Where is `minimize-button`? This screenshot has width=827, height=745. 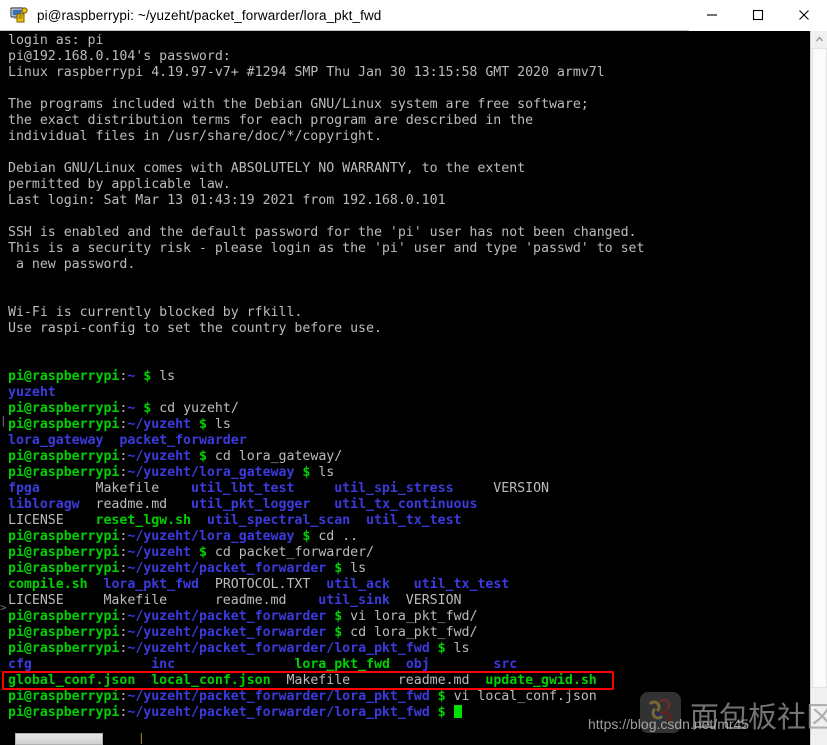 minimize-button is located at coordinates (712, 15).